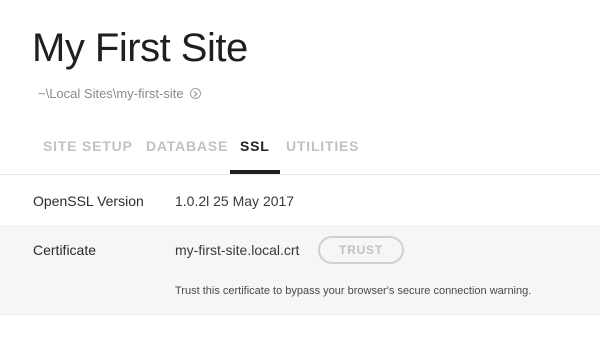  What do you see at coordinates (361, 250) in the screenshot?
I see `trust-button: TRUST` at bounding box center [361, 250].